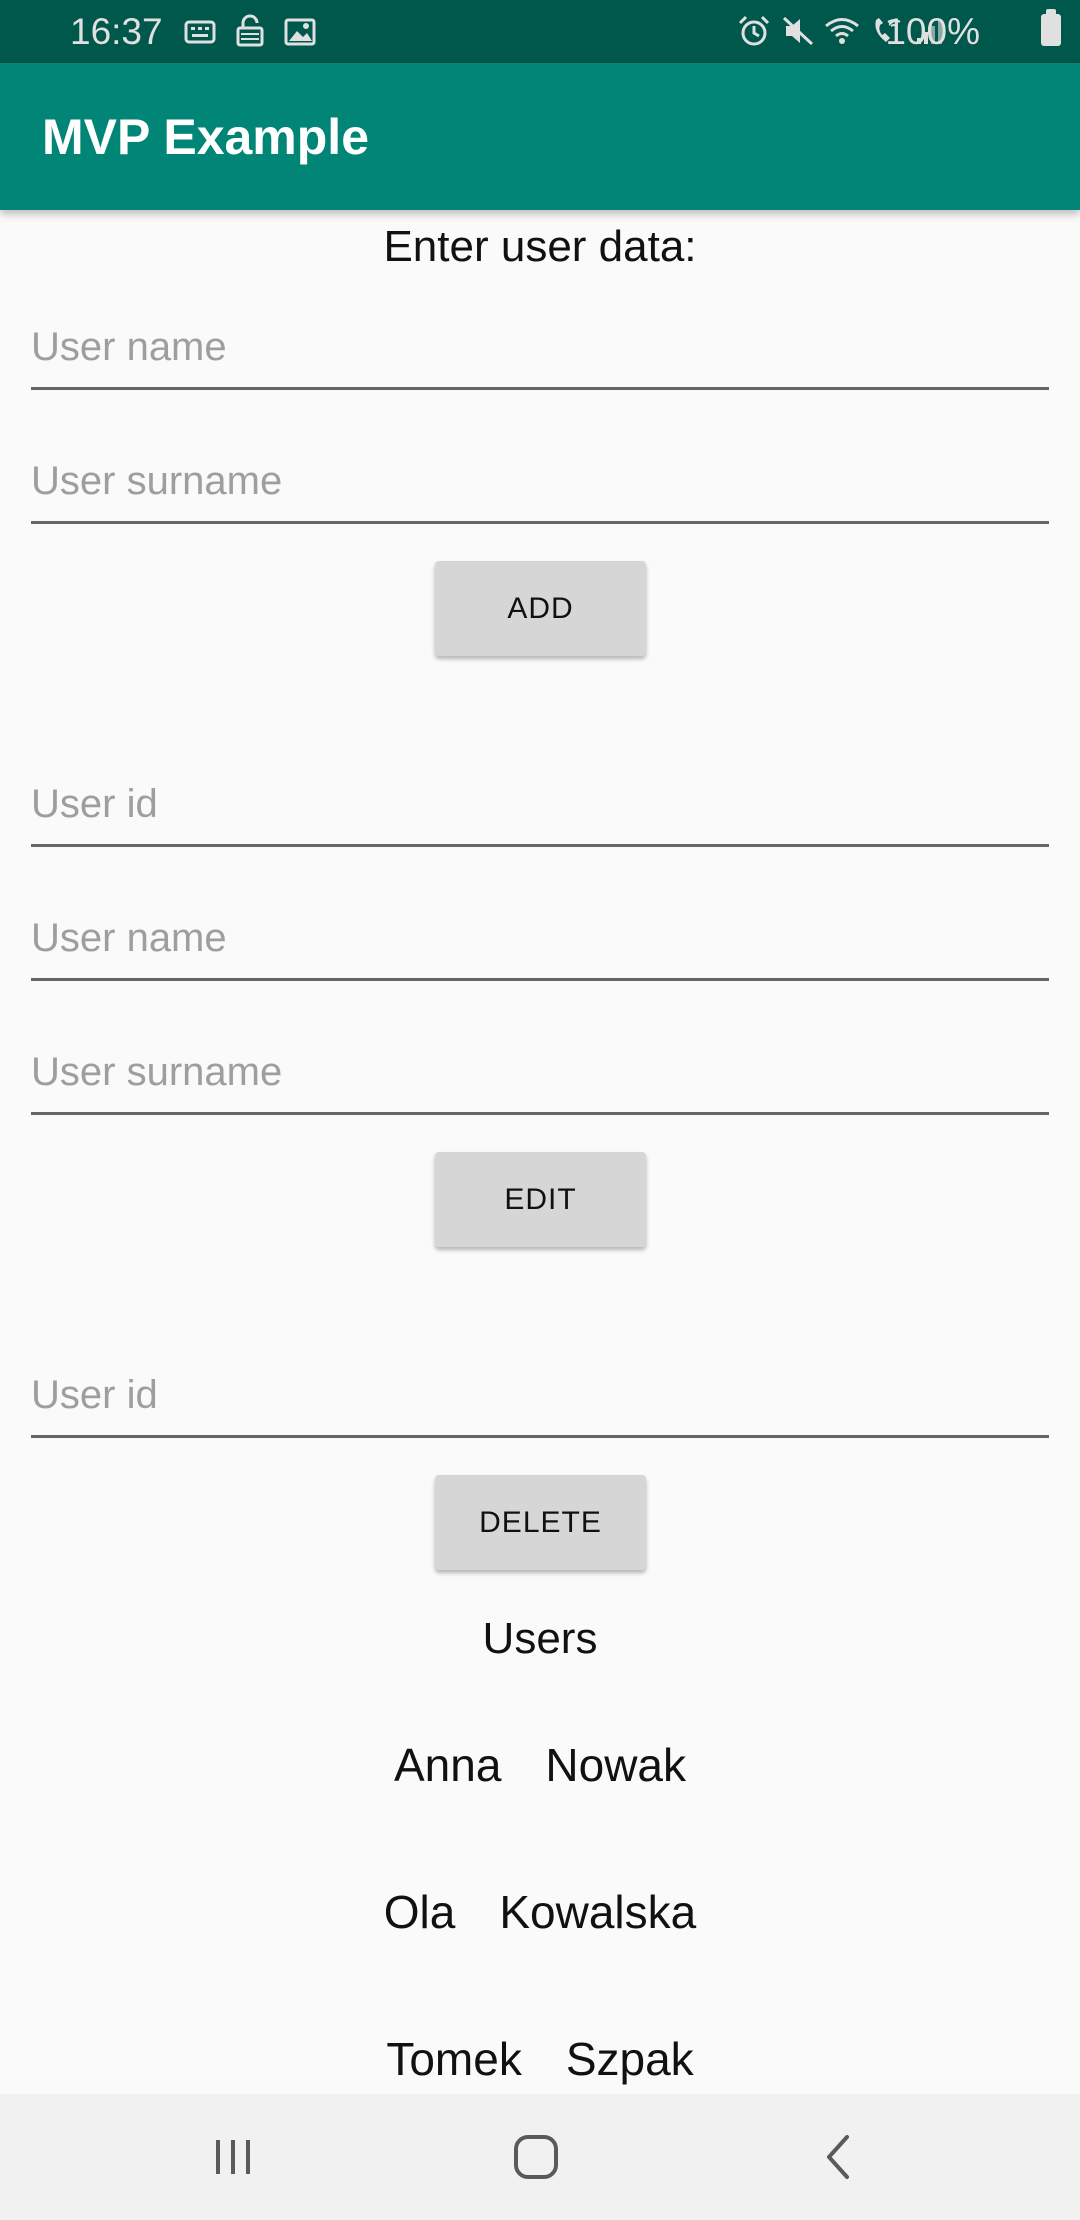  Describe the element at coordinates (540, 1765) in the screenshot. I see `user-row: Anna Nowak` at that location.